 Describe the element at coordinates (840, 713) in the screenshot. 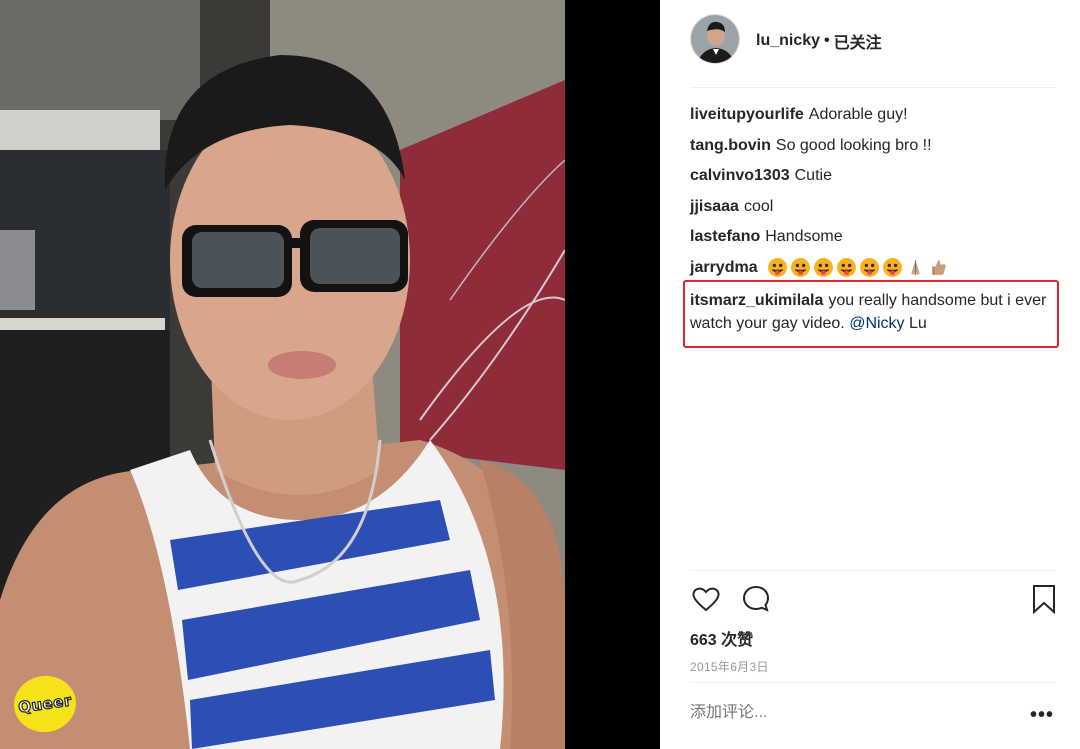

I see `add-comment-input` at that location.